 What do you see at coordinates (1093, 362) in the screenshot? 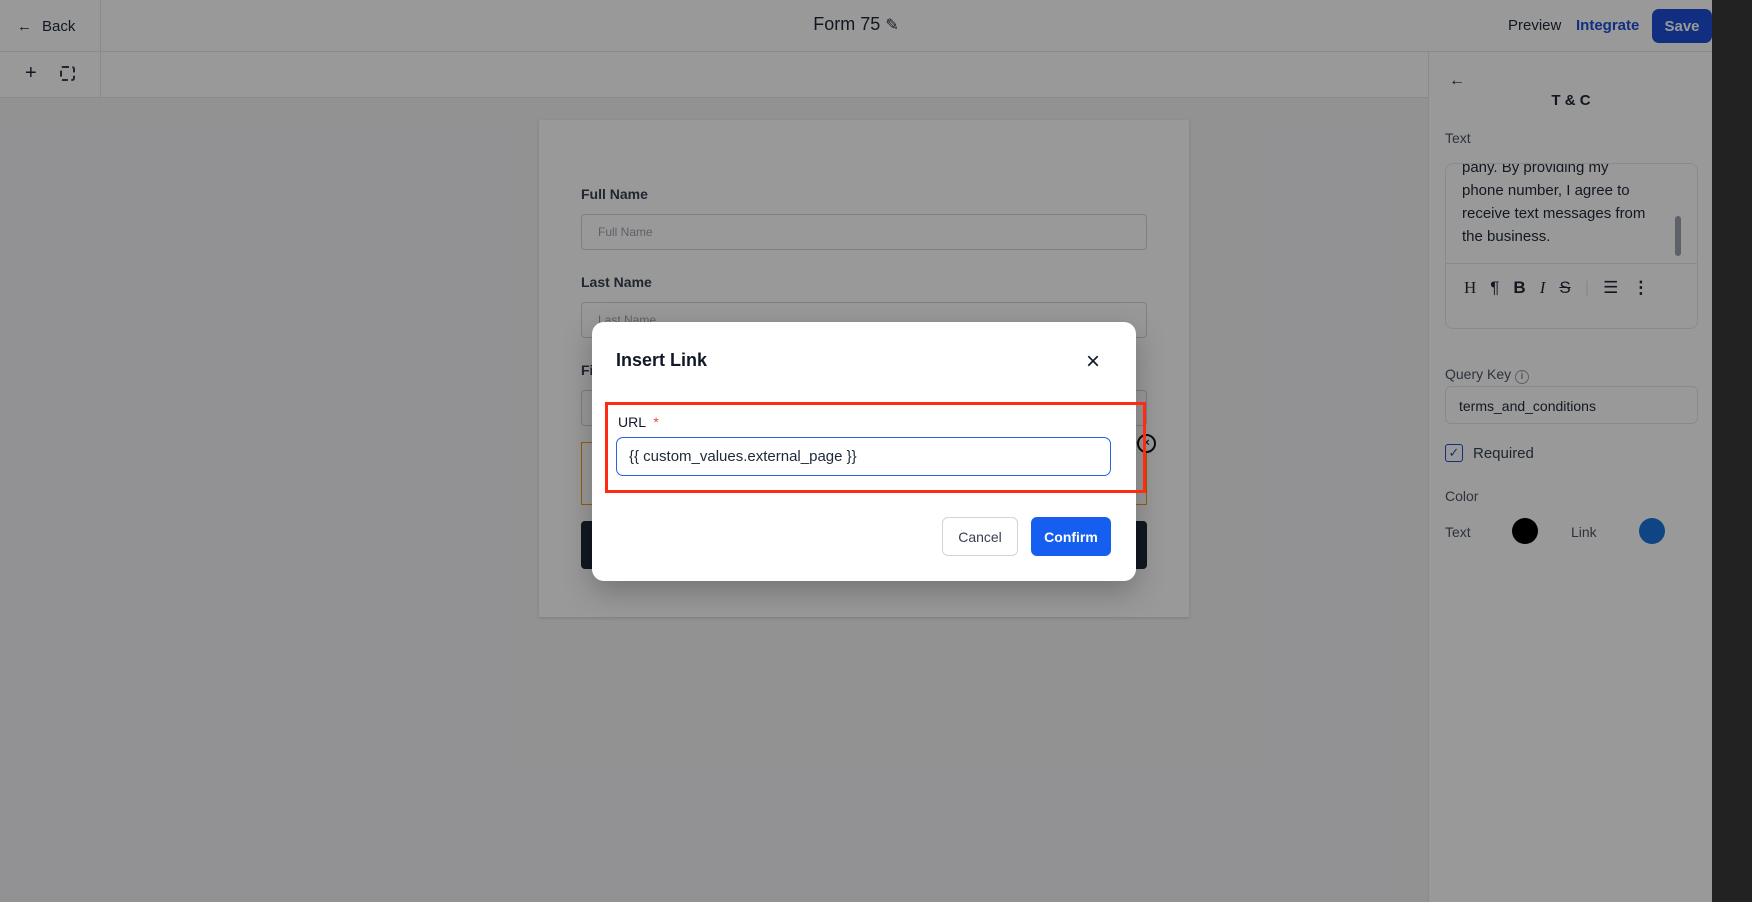
I see `close-icon: ×` at bounding box center [1093, 362].